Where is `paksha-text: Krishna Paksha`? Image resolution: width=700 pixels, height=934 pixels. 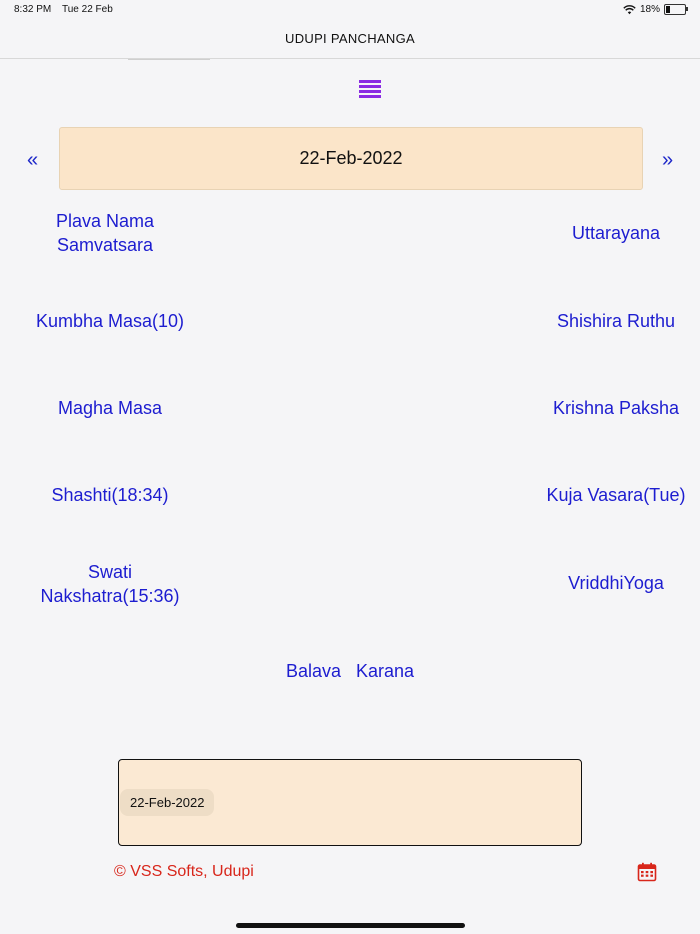
paksha-text: Krishna Paksha is located at coordinates (616, 408).